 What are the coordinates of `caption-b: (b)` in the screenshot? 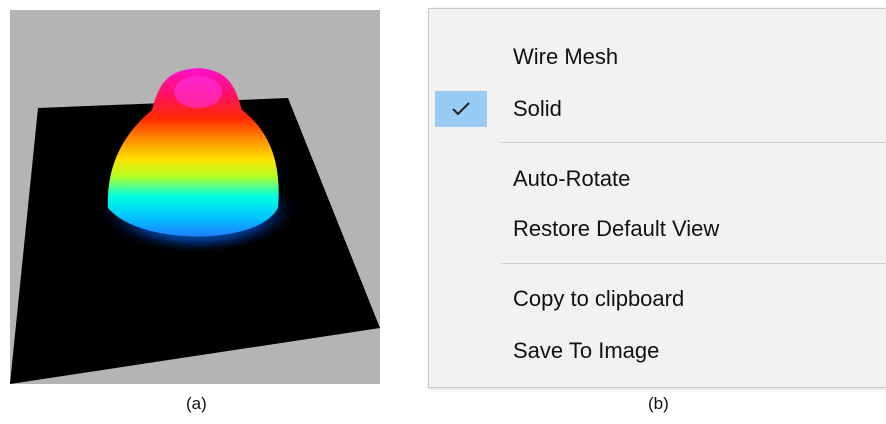 It's located at (658, 403).